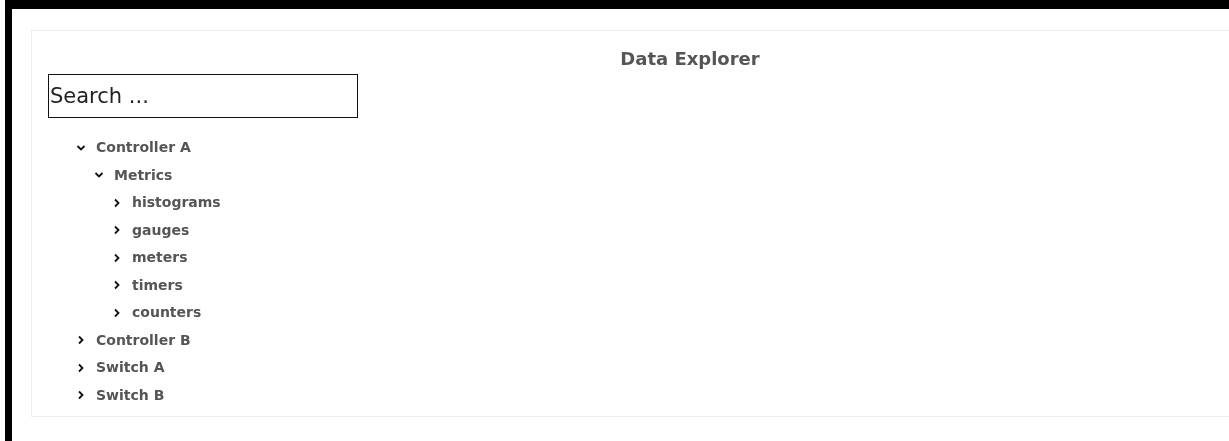 The width and height of the screenshot is (1229, 441). Describe the element at coordinates (157, 285) in the screenshot. I see `tree-item-label: timers` at that location.